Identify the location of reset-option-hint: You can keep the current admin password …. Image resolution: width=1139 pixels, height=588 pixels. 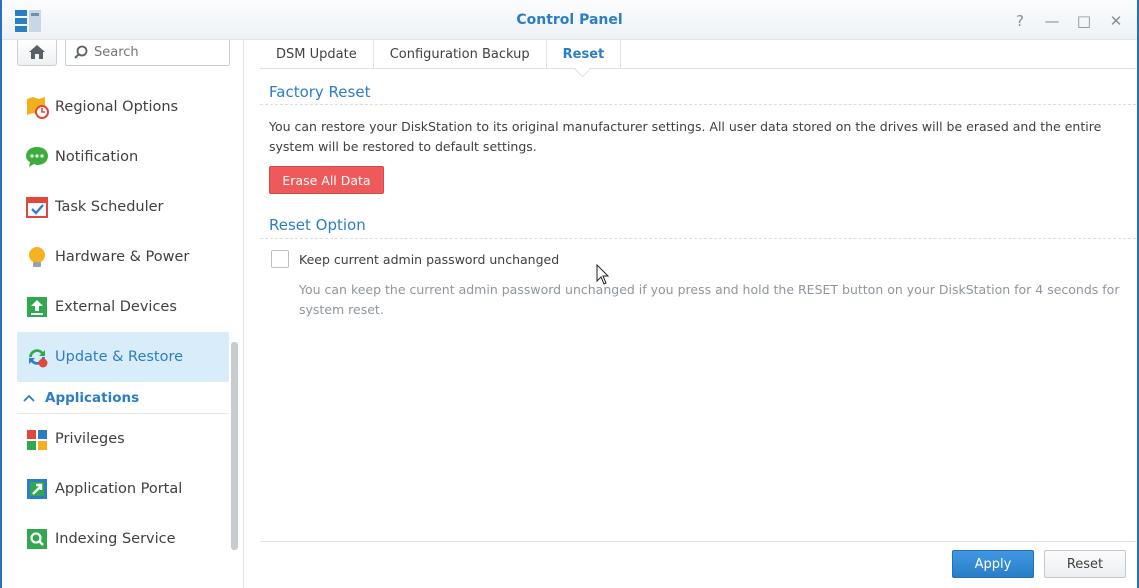
(709, 299).